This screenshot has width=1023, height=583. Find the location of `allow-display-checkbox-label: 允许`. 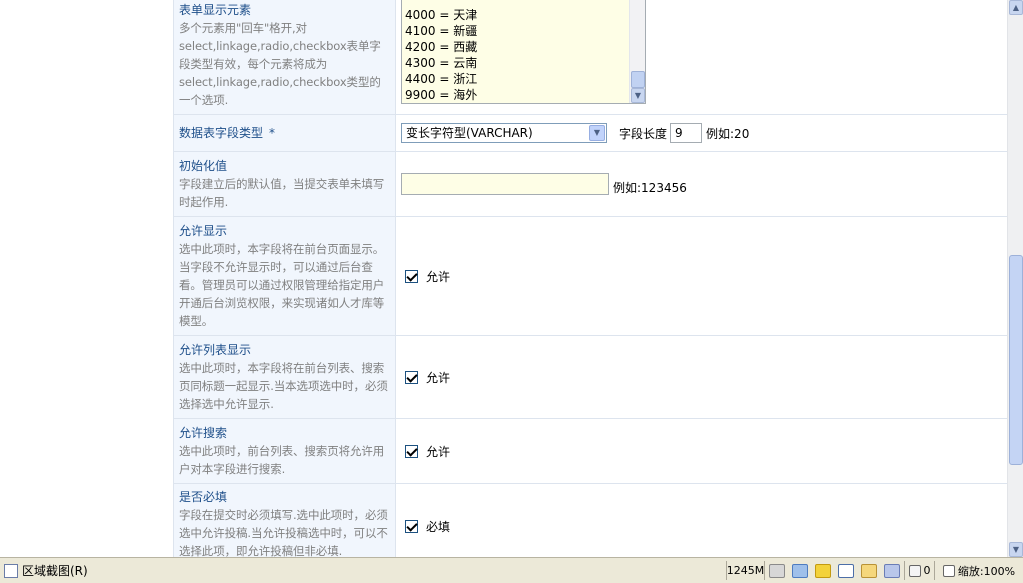

allow-display-checkbox-label: 允许 is located at coordinates (438, 276).